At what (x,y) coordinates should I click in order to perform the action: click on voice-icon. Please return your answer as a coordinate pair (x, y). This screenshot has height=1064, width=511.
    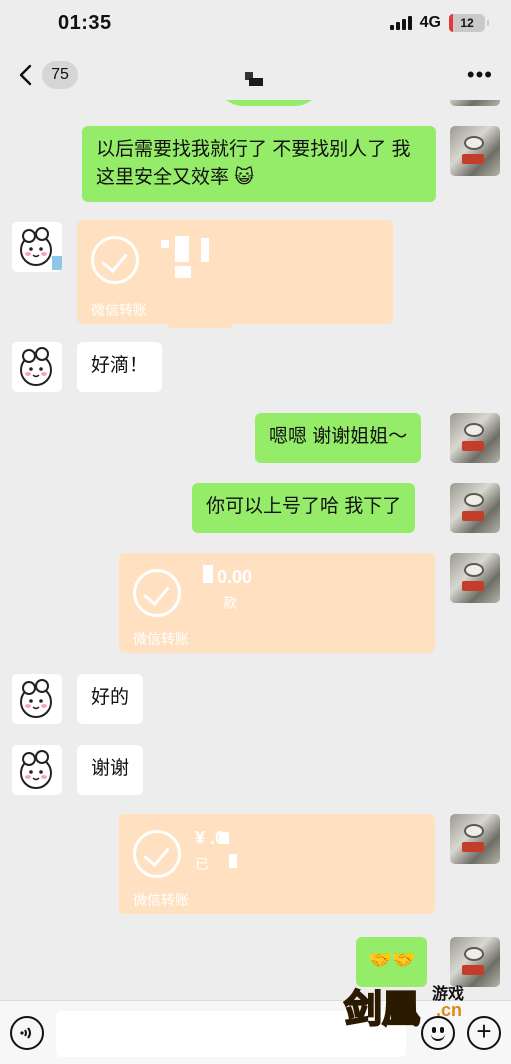
    Looking at the image, I should click on (25, 1033).